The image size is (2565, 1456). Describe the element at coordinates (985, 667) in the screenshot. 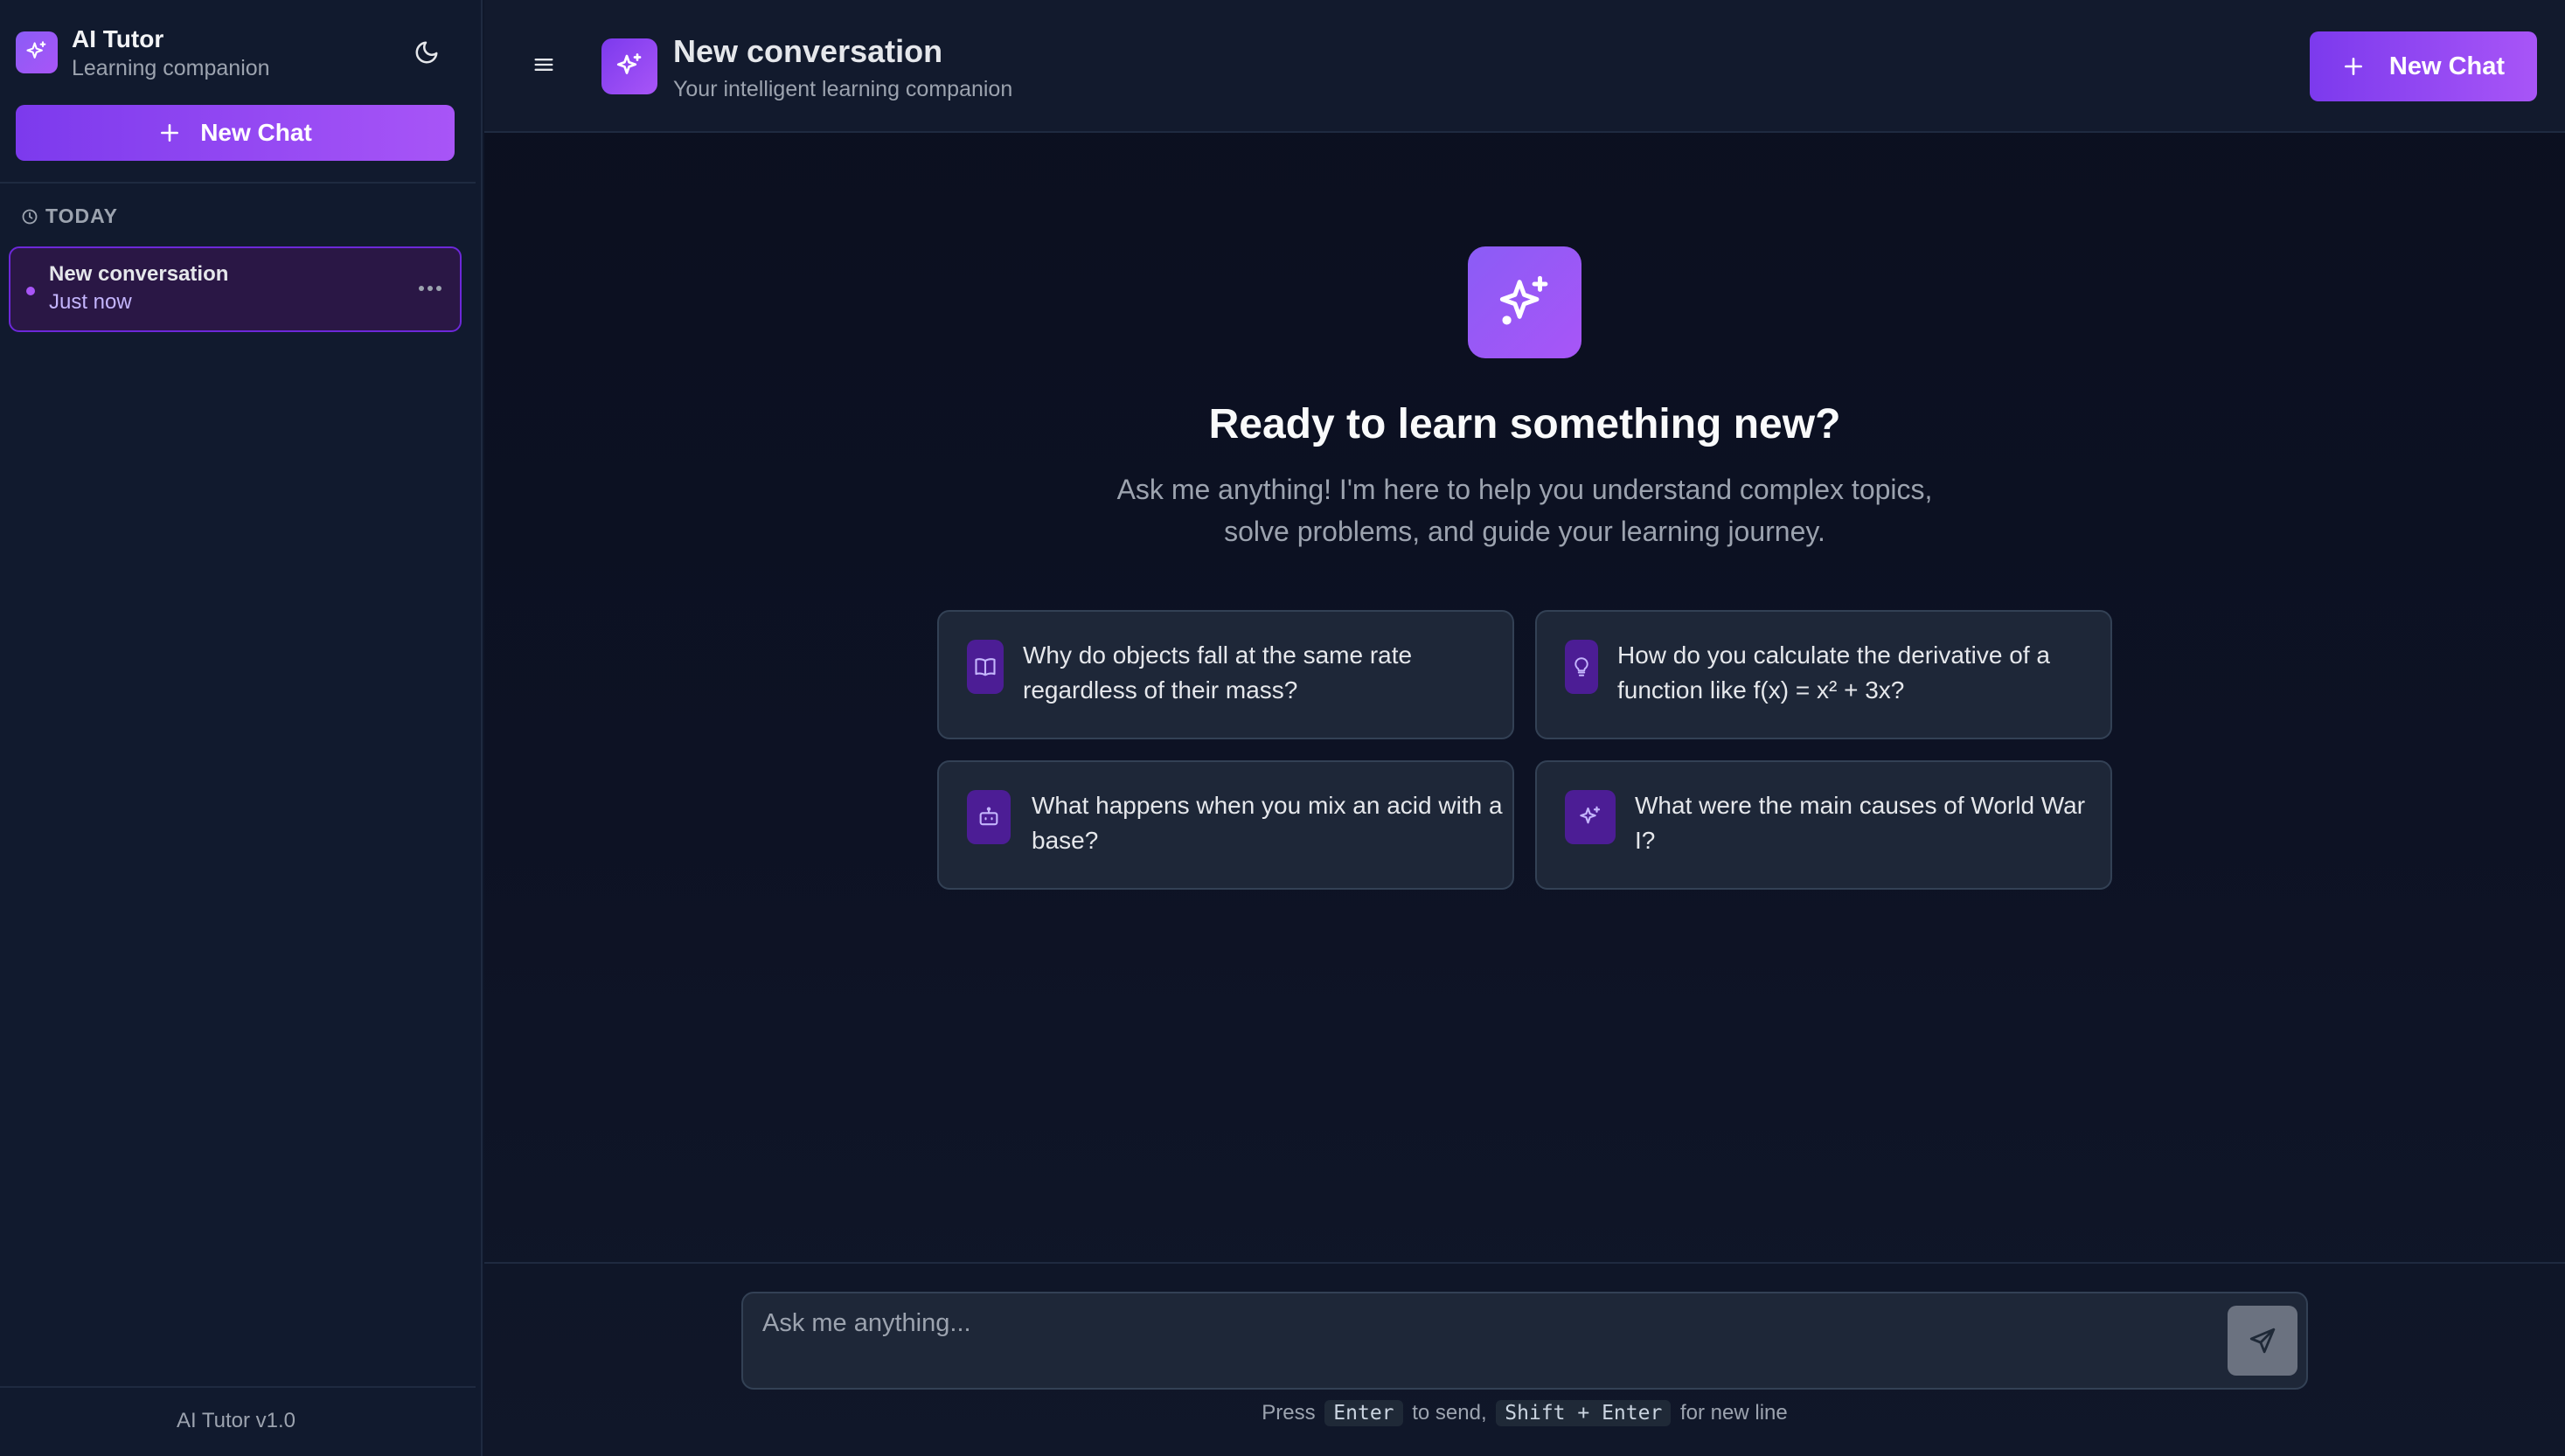

I see `book-icon` at that location.